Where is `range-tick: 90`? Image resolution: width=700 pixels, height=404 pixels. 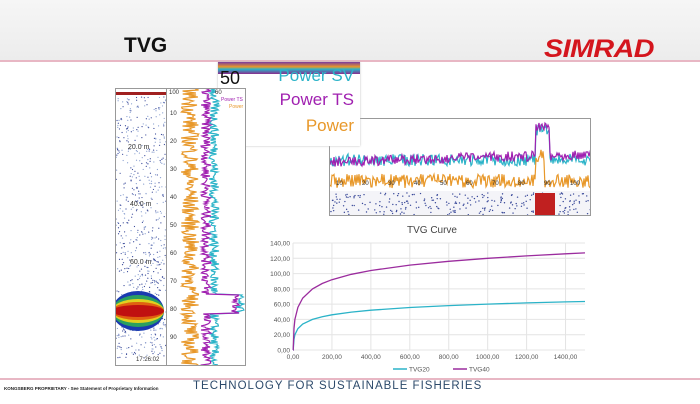 range-tick: 90 is located at coordinates (547, 184).